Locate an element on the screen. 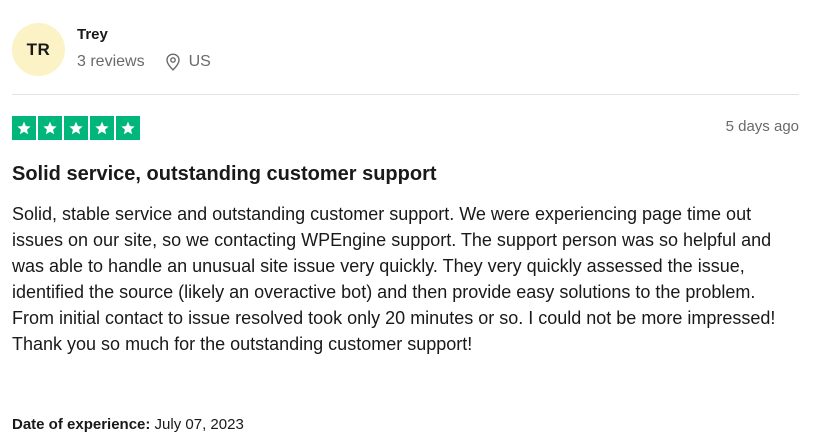 Image resolution: width=813 pixels, height=443 pixels. reviewer-info: Trey 3 reviews US is located at coordinates (144, 49).